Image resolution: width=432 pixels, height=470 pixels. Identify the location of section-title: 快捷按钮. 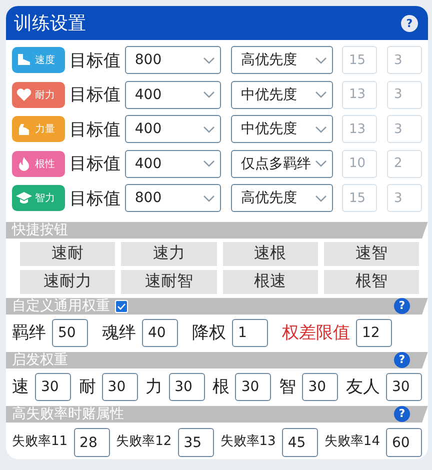
(40, 230).